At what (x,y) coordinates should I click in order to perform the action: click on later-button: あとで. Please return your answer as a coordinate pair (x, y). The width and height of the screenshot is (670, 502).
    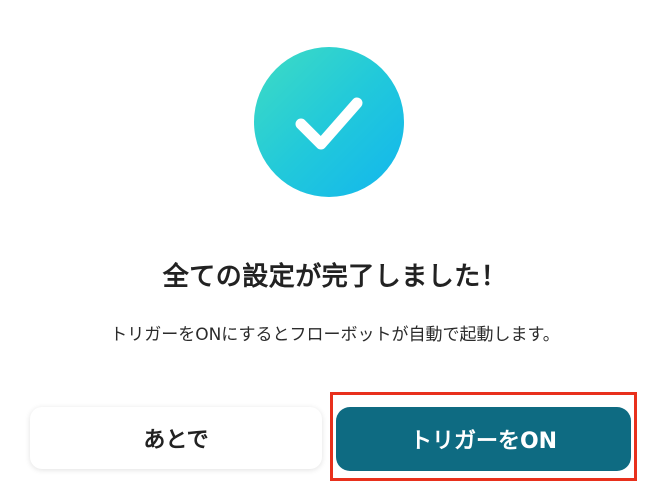
    Looking at the image, I should click on (176, 438).